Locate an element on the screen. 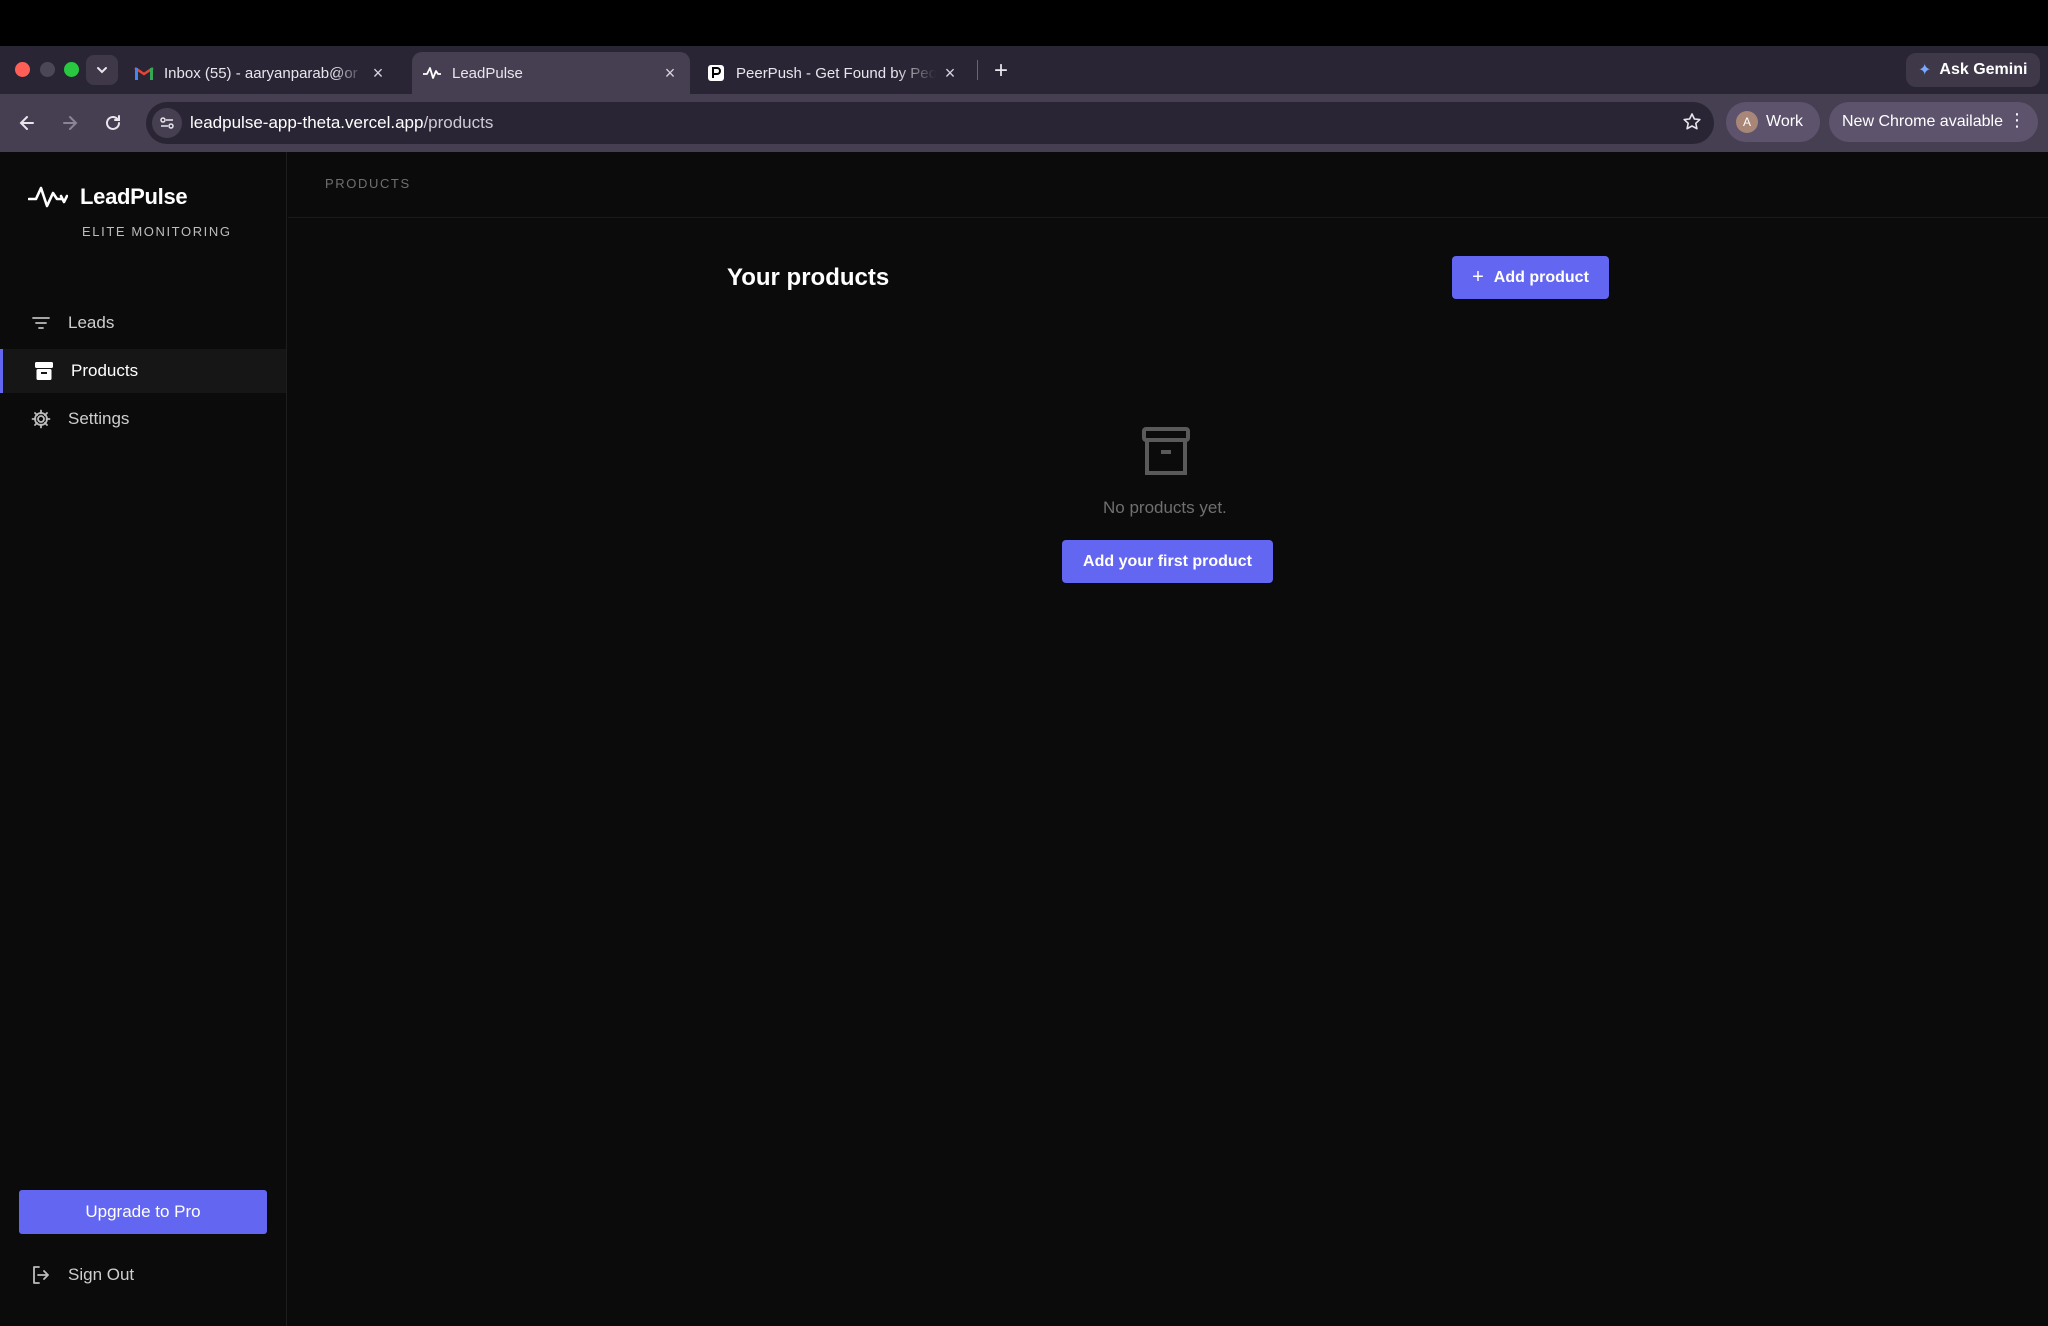  gemini-spark-icon: ✦ is located at coordinates (1925, 70).